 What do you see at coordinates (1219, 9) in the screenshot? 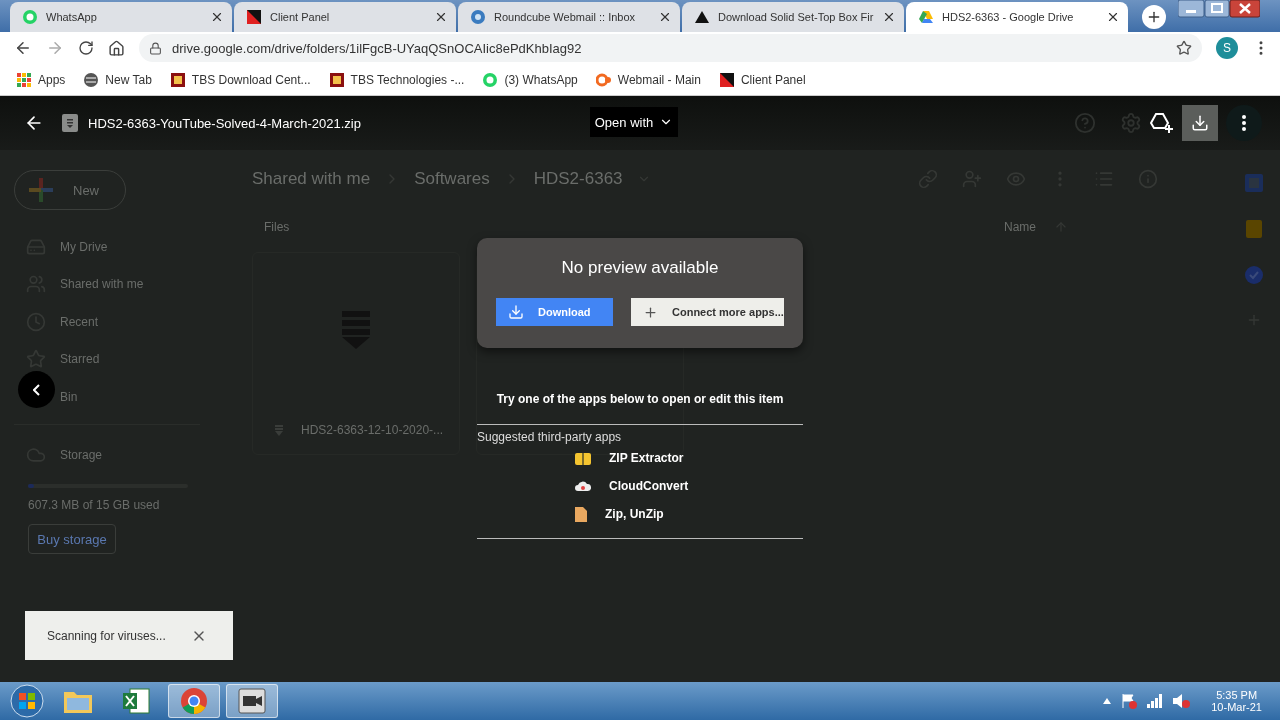
I see `window-controls-drawing` at bounding box center [1219, 9].